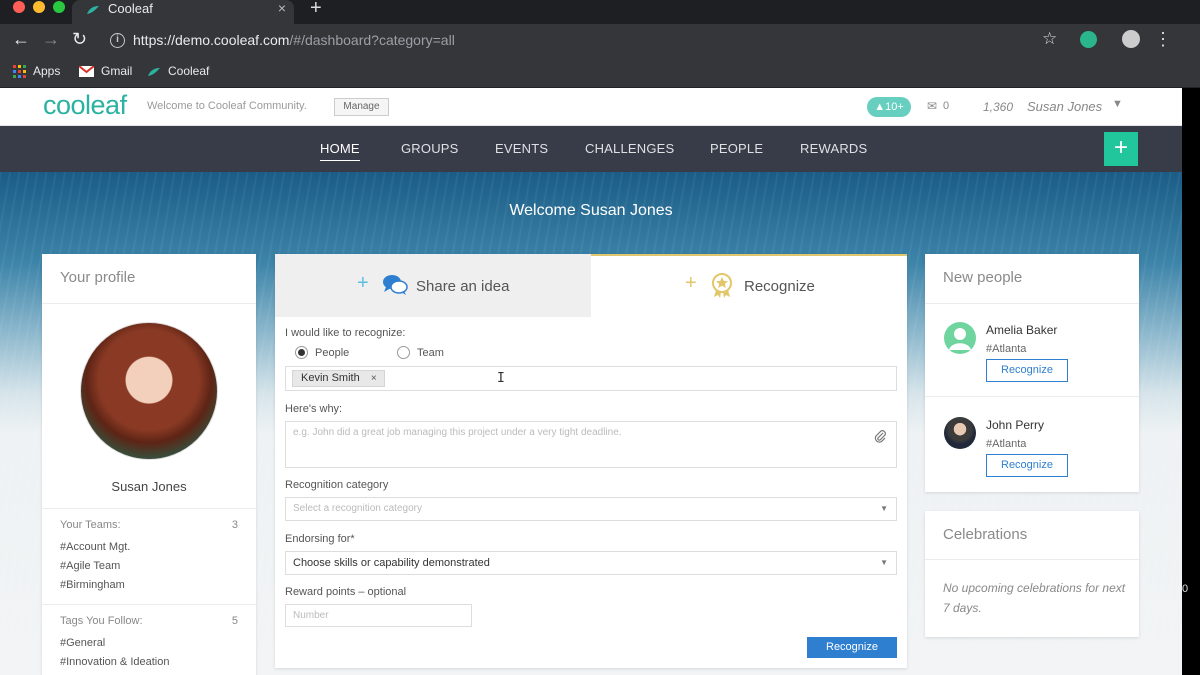 This screenshot has width=1200, height=675. Describe the element at coordinates (86, 72) in the screenshot. I see `gmail-icon` at that location.